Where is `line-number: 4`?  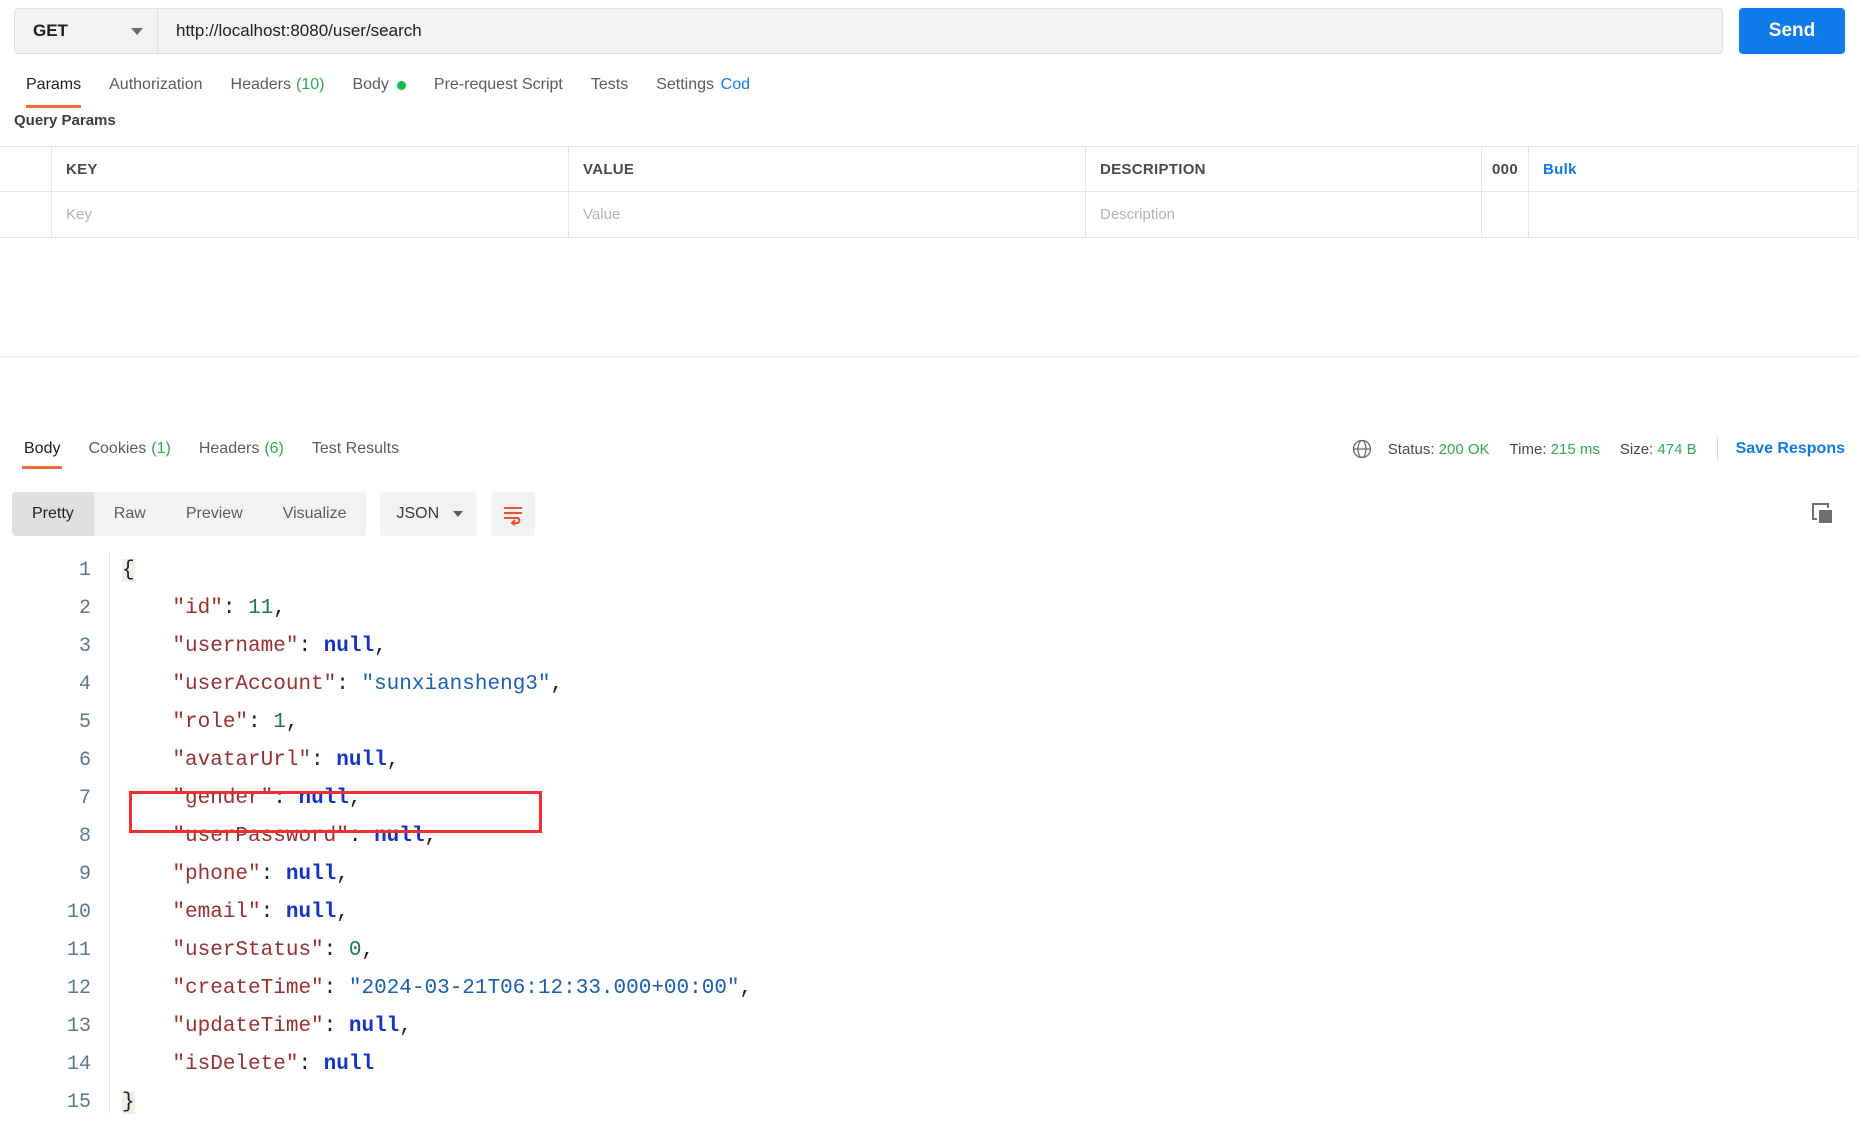
line-number: 4 is located at coordinates (84, 684).